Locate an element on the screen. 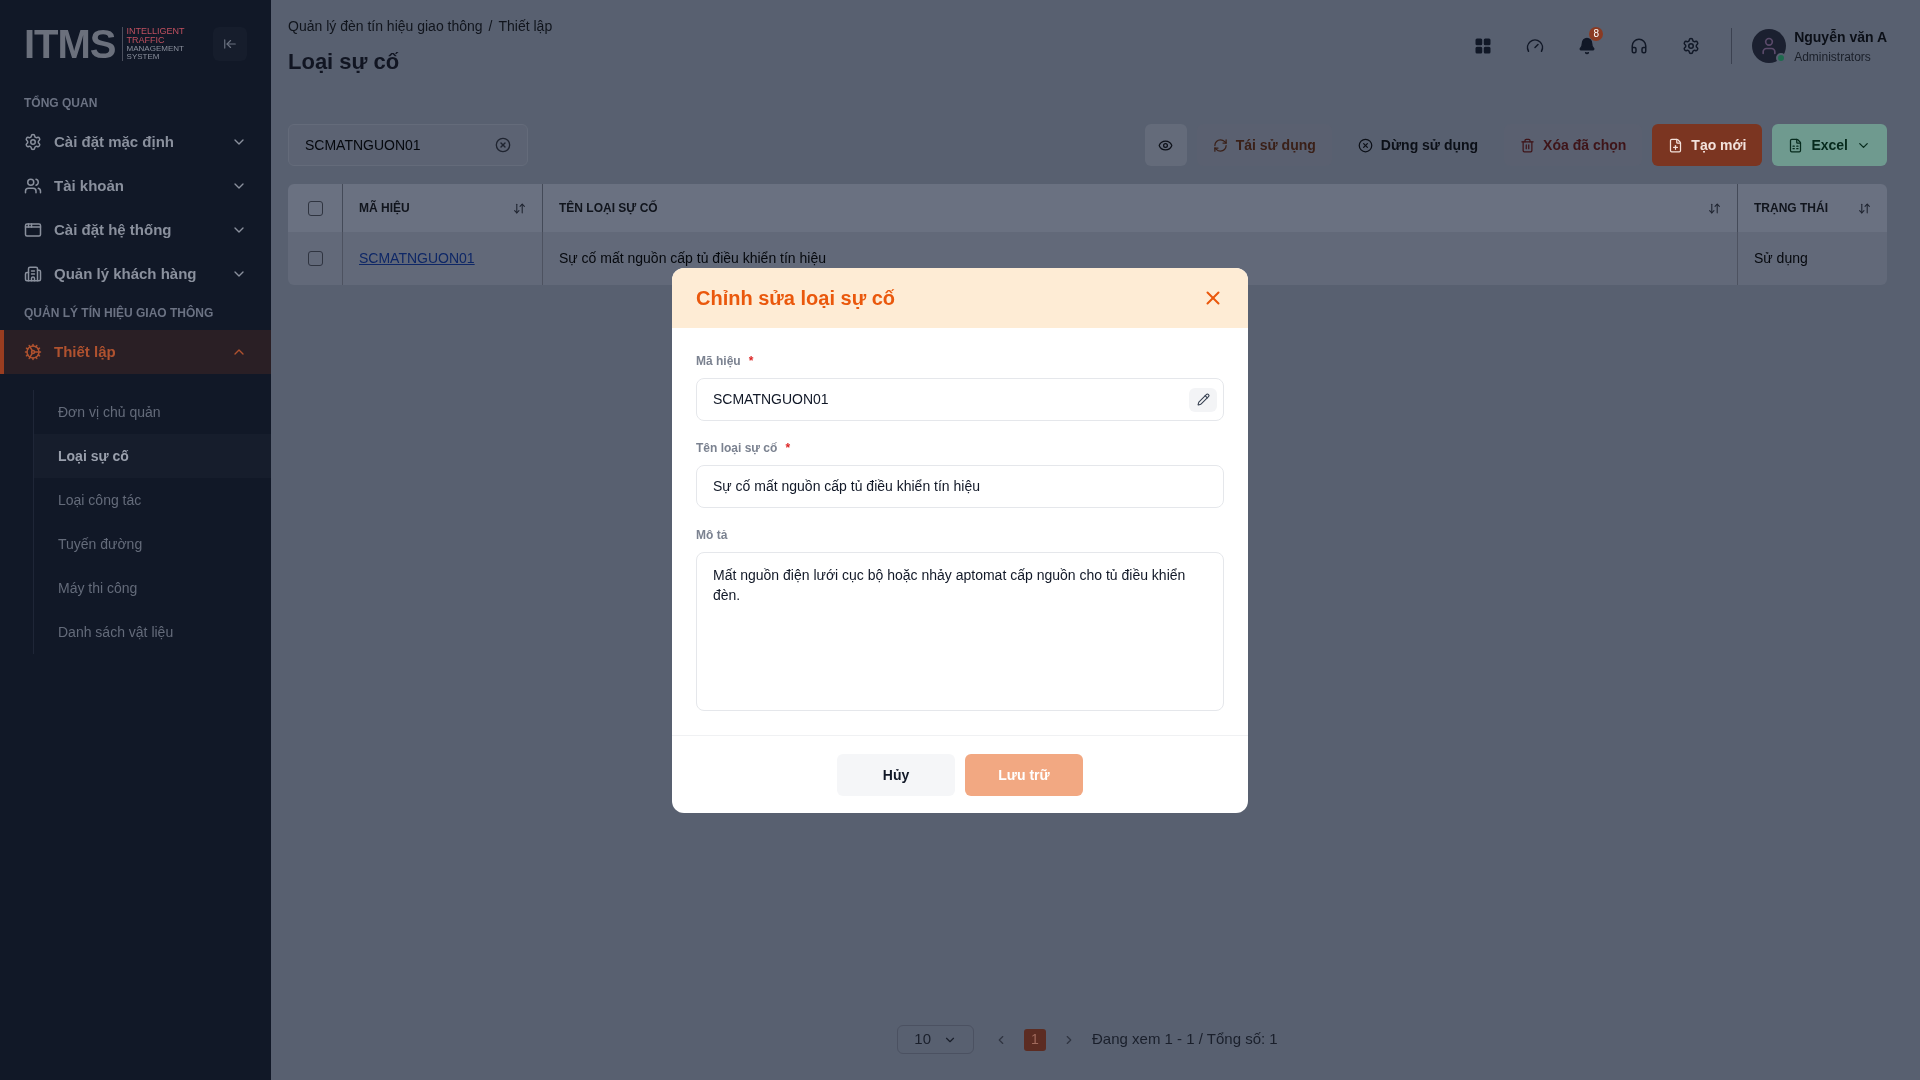 The width and height of the screenshot is (1920, 1080). page-title: Loại sự cố is located at coordinates (344, 62).